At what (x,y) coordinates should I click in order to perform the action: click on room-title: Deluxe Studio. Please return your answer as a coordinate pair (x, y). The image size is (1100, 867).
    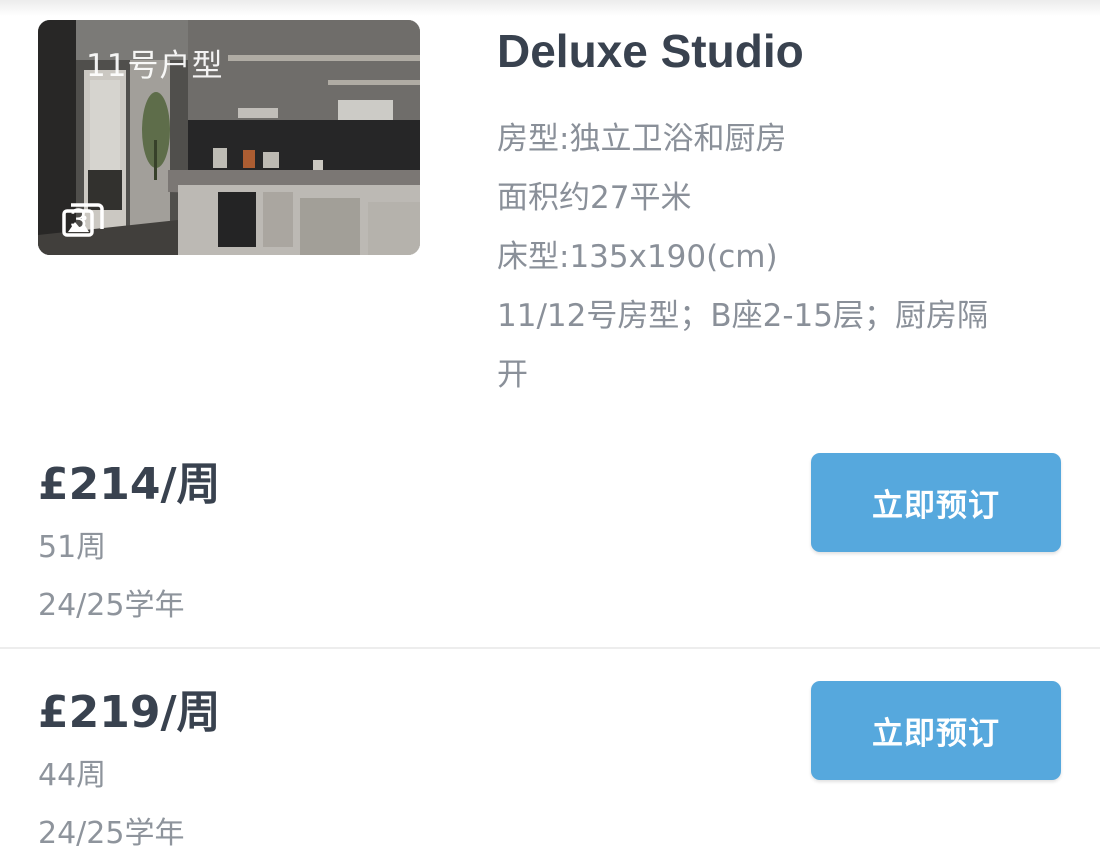
    Looking at the image, I should click on (650, 51).